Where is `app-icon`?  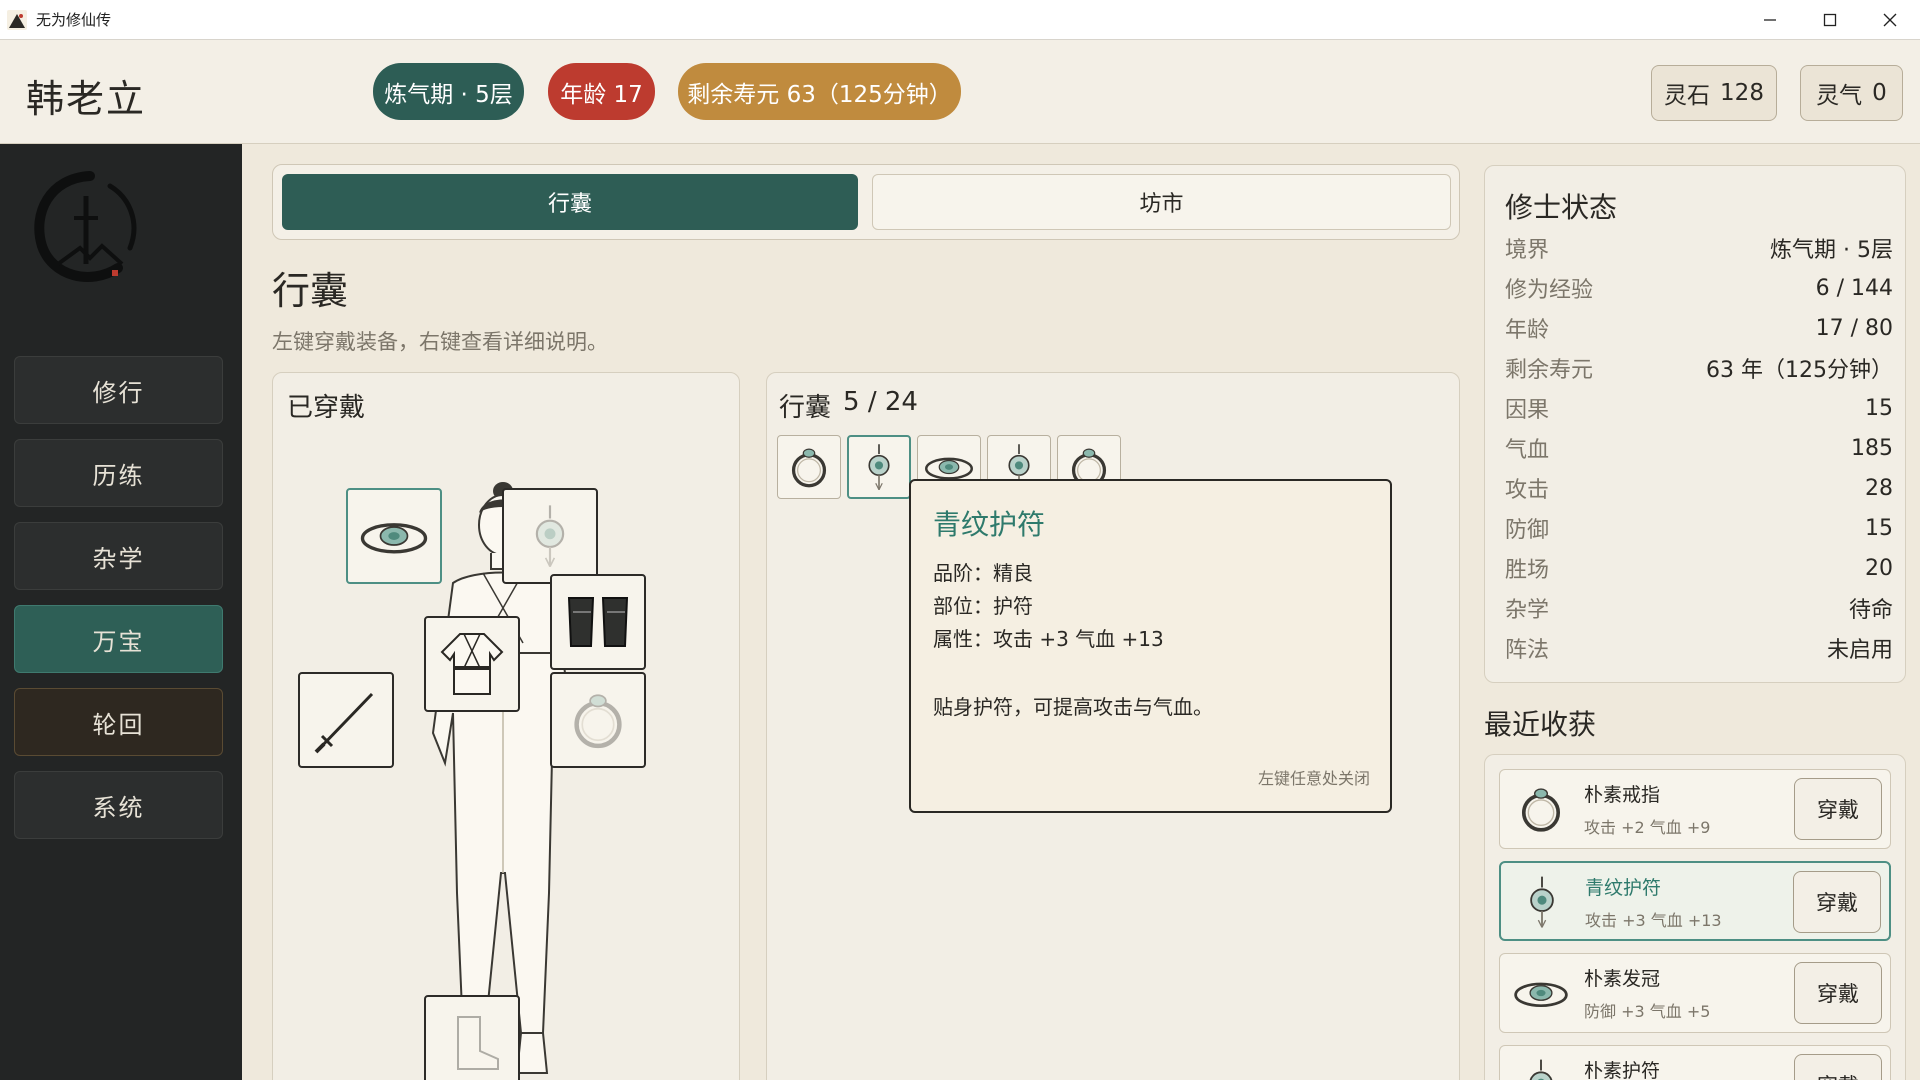
app-icon is located at coordinates (17, 19).